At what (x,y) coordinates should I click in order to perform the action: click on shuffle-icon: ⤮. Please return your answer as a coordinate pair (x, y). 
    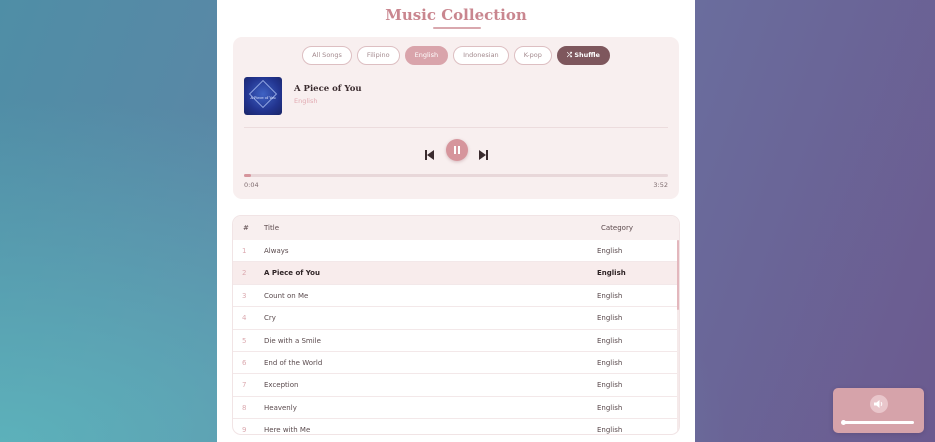
    Looking at the image, I should click on (569, 55).